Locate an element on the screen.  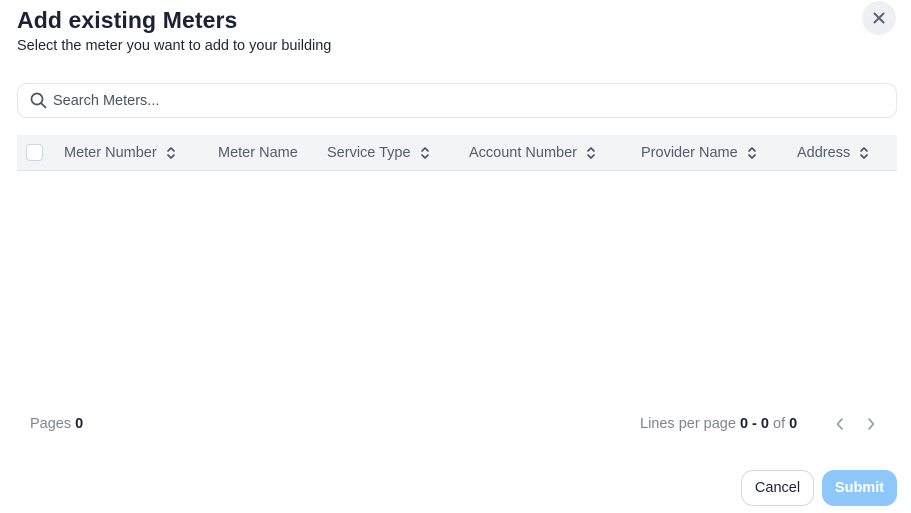
chevron-right-icon is located at coordinates (871, 424).